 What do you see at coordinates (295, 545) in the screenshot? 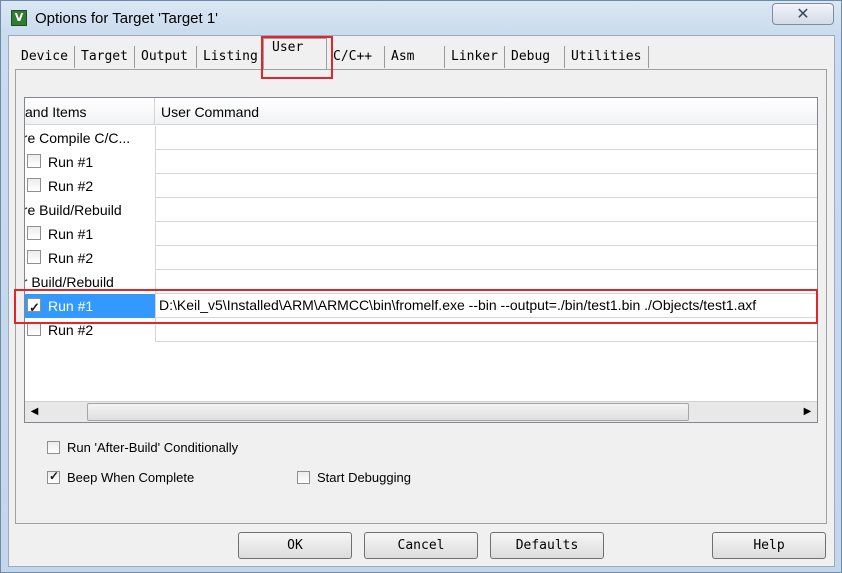
I see `ok-button: OK` at bounding box center [295, 545].